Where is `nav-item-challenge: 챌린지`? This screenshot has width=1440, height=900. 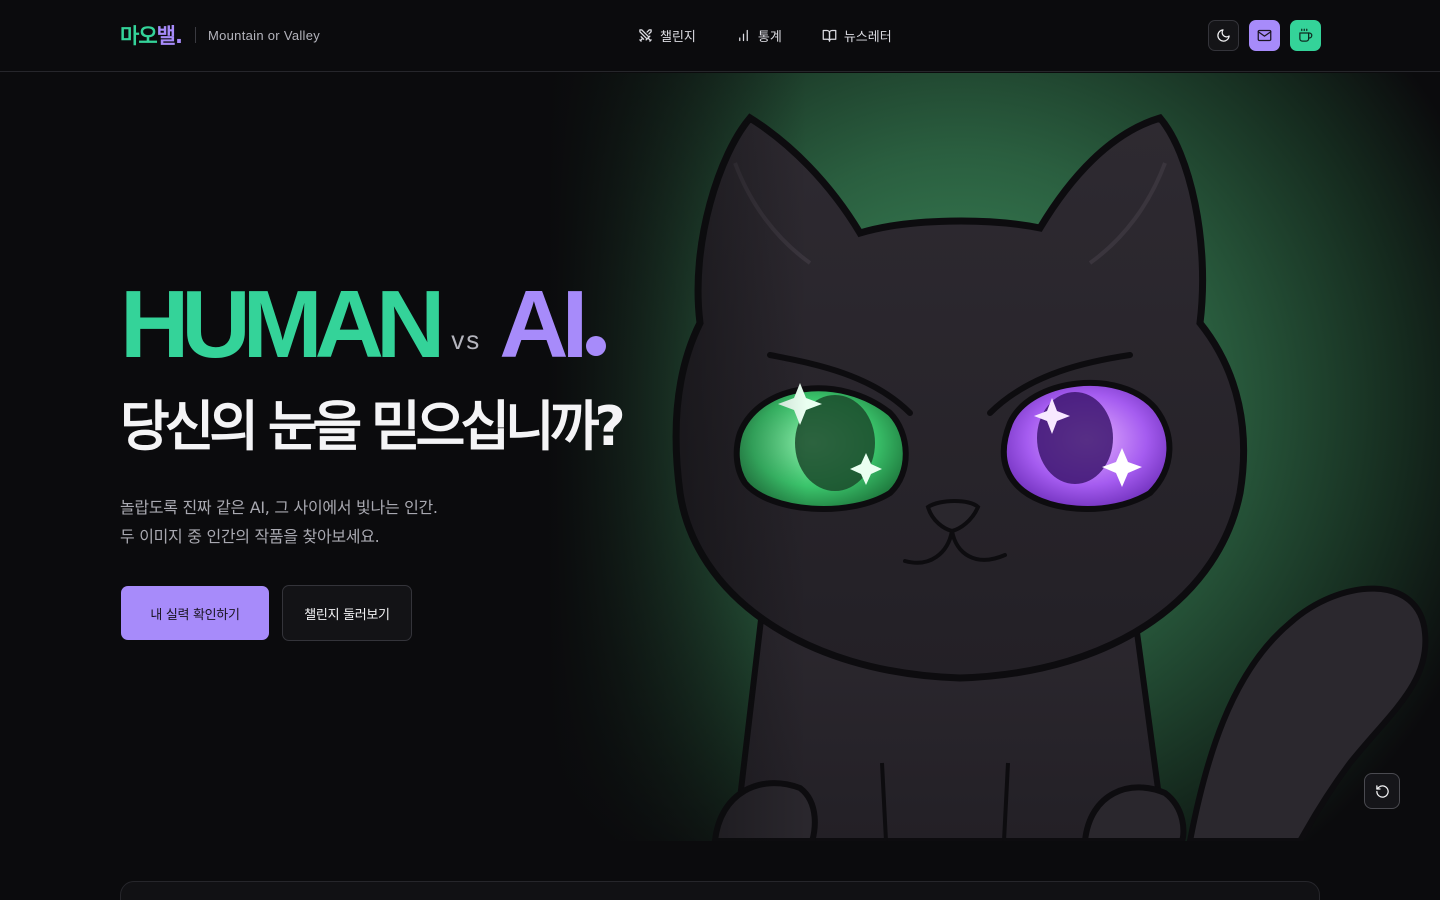 nav-item-challenge: 챌린지 is located at coordinates (667, 35).